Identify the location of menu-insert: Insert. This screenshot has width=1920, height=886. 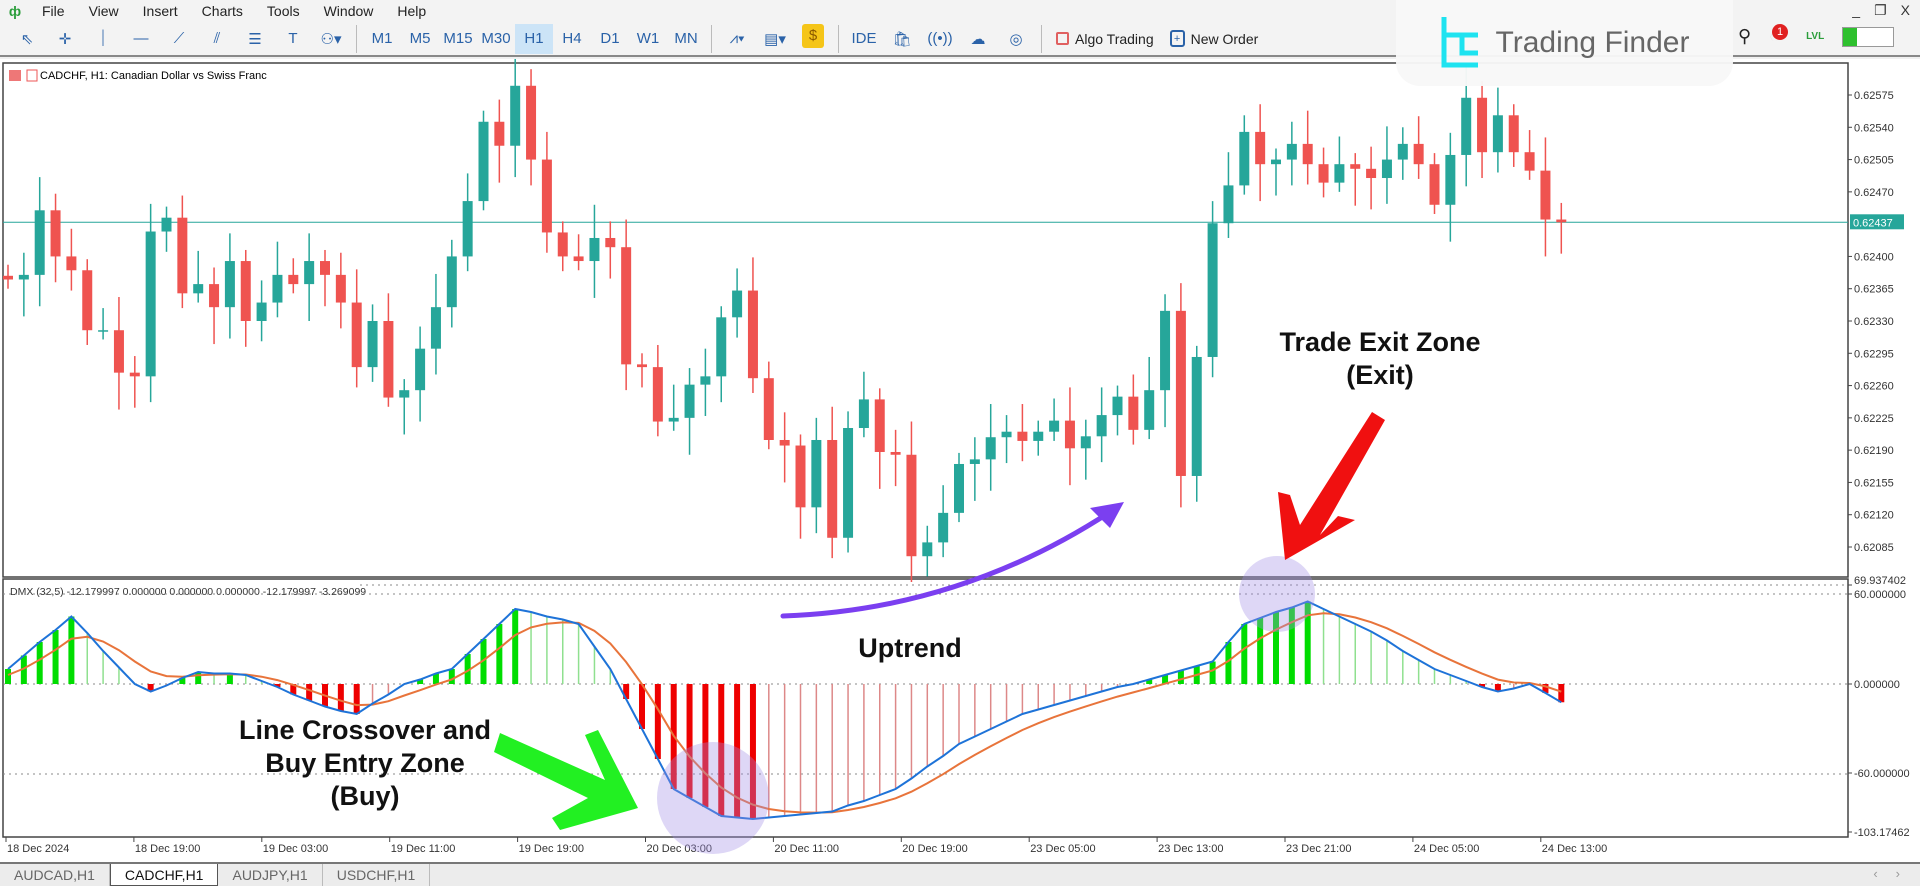
(160, 11).